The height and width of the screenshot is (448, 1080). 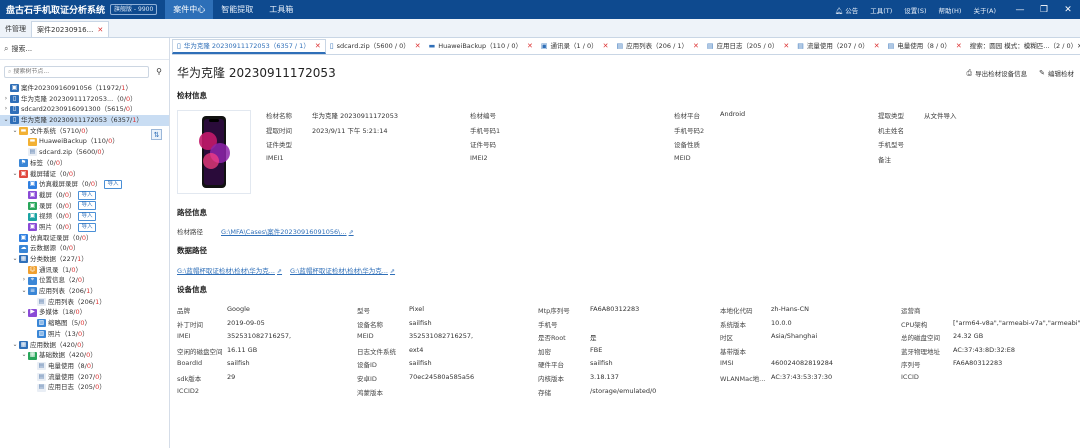 I want to click on evidence-path-link: G:\MFA\Cases\案件20230916091056\... ⇗, so click(x=287, y=231).